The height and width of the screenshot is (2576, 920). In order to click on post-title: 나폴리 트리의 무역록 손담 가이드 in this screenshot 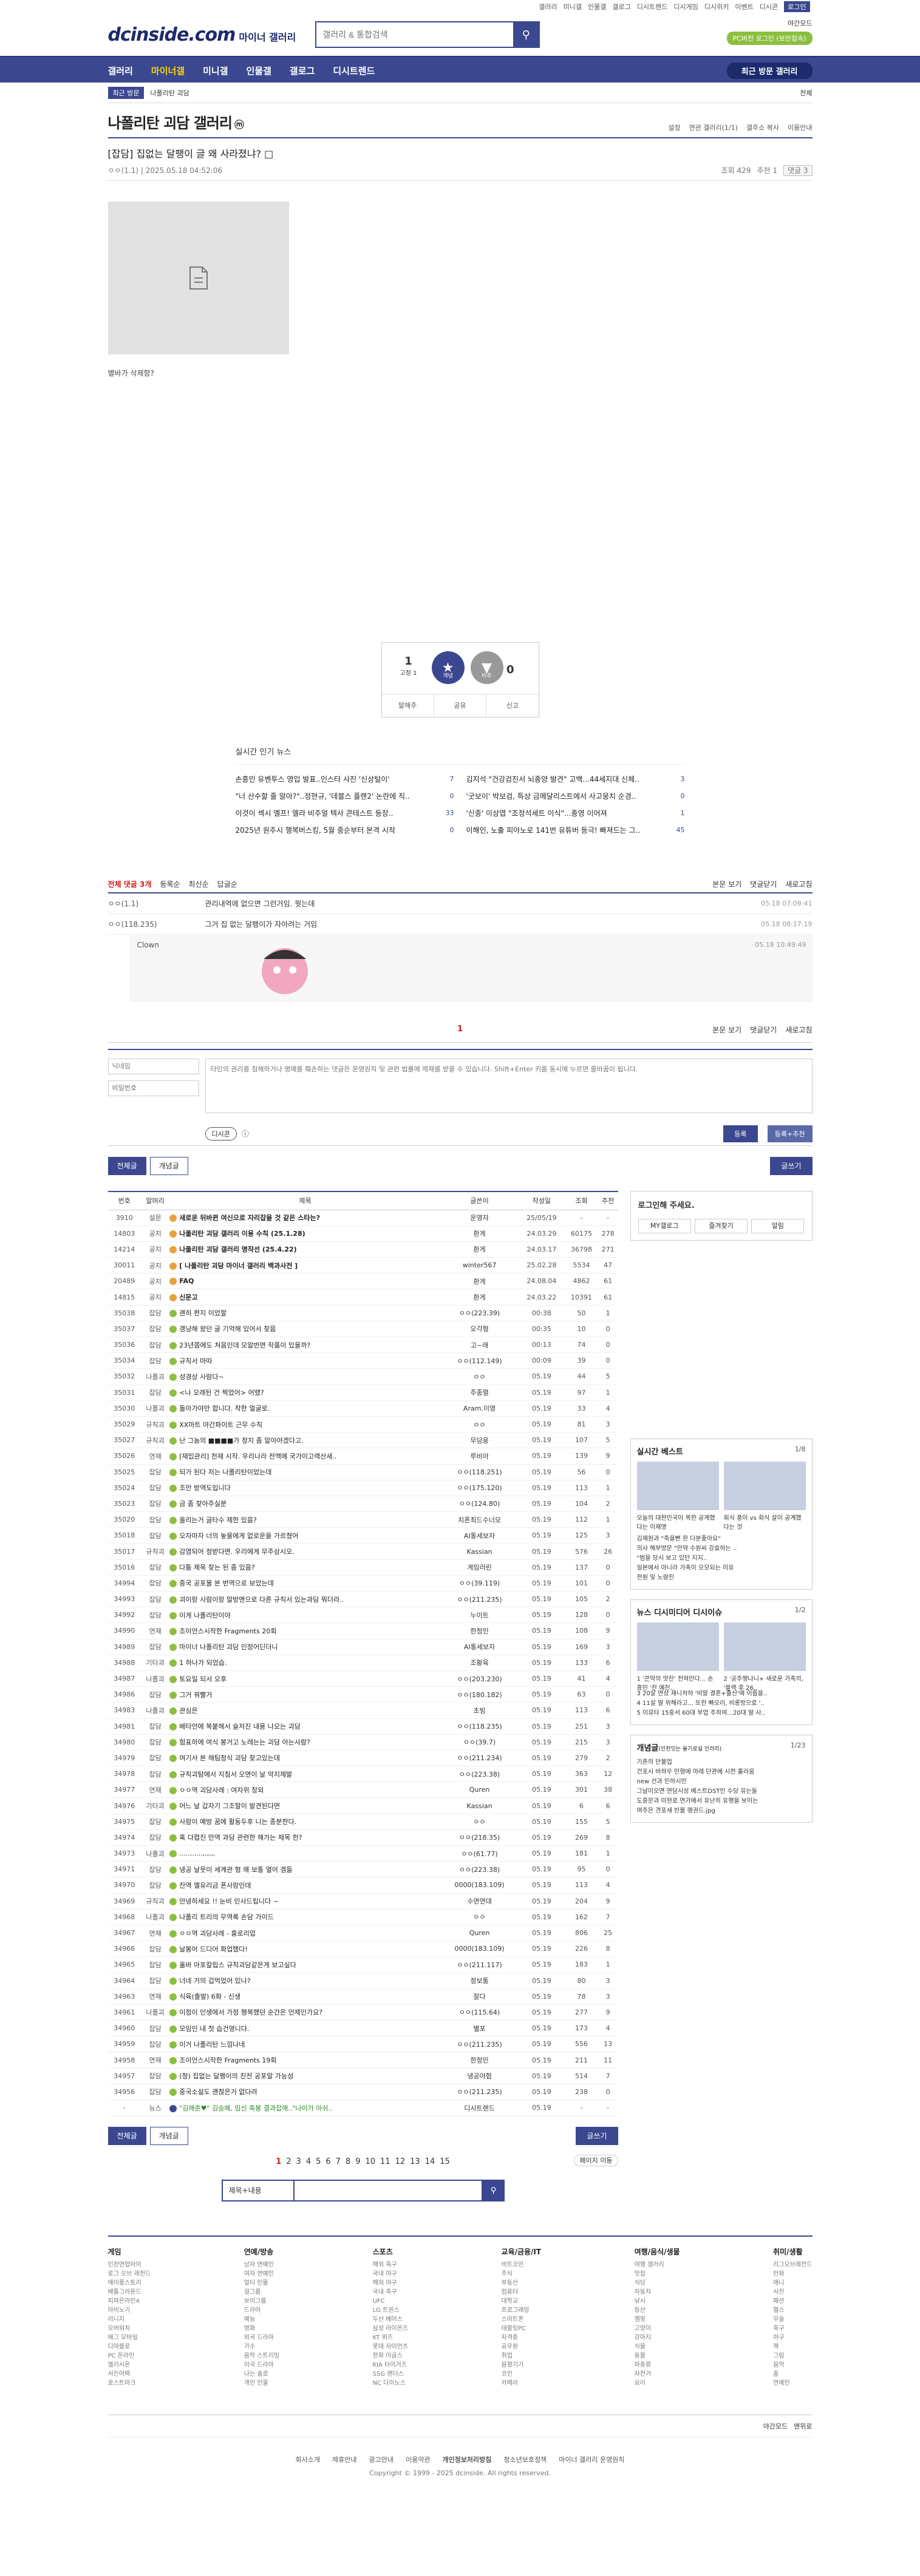, I will do `click(305, 1917)`.